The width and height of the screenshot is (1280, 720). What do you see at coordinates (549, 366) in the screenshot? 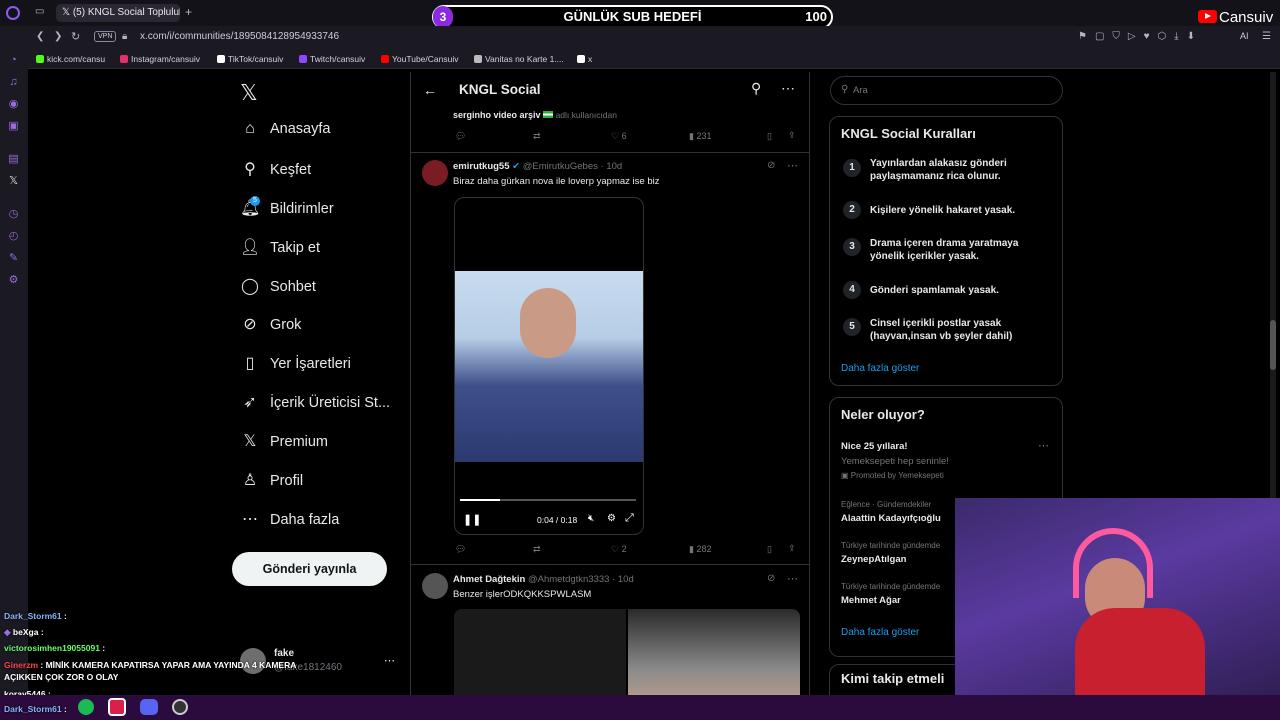
I see `video-player: ❚❚ 0:04 / 0:18 🔇︎ ⚙ ⤢` at bounding box center [549, 366].